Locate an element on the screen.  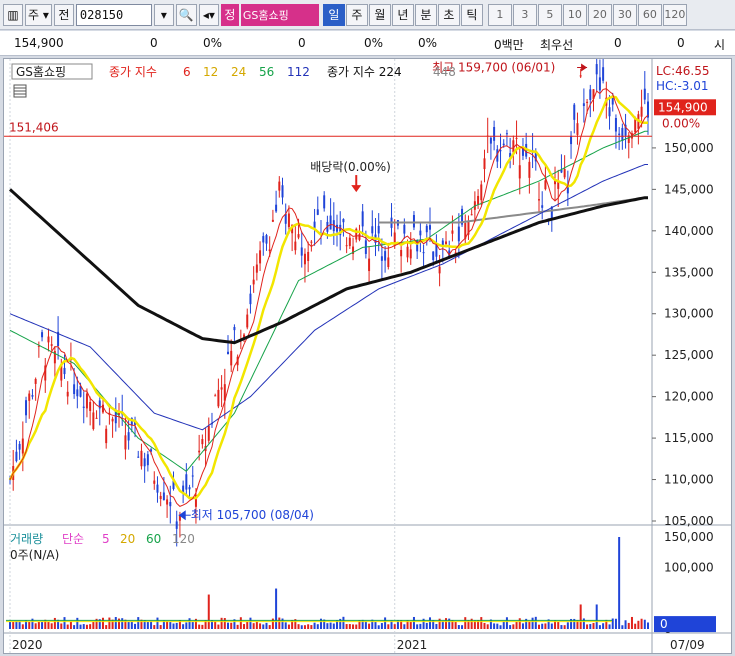
code-input: 028150 is located at coordinates (113, 14).